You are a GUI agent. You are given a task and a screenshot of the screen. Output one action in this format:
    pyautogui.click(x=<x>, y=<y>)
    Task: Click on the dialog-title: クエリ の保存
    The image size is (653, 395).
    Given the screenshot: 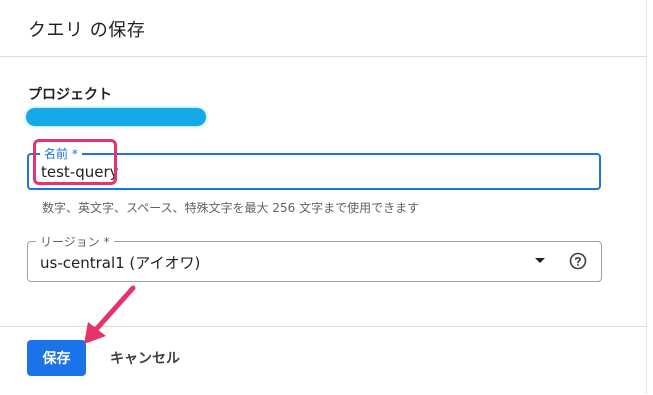 What is the action you would take?
    pyautogui.click(x=87, y=30)
    